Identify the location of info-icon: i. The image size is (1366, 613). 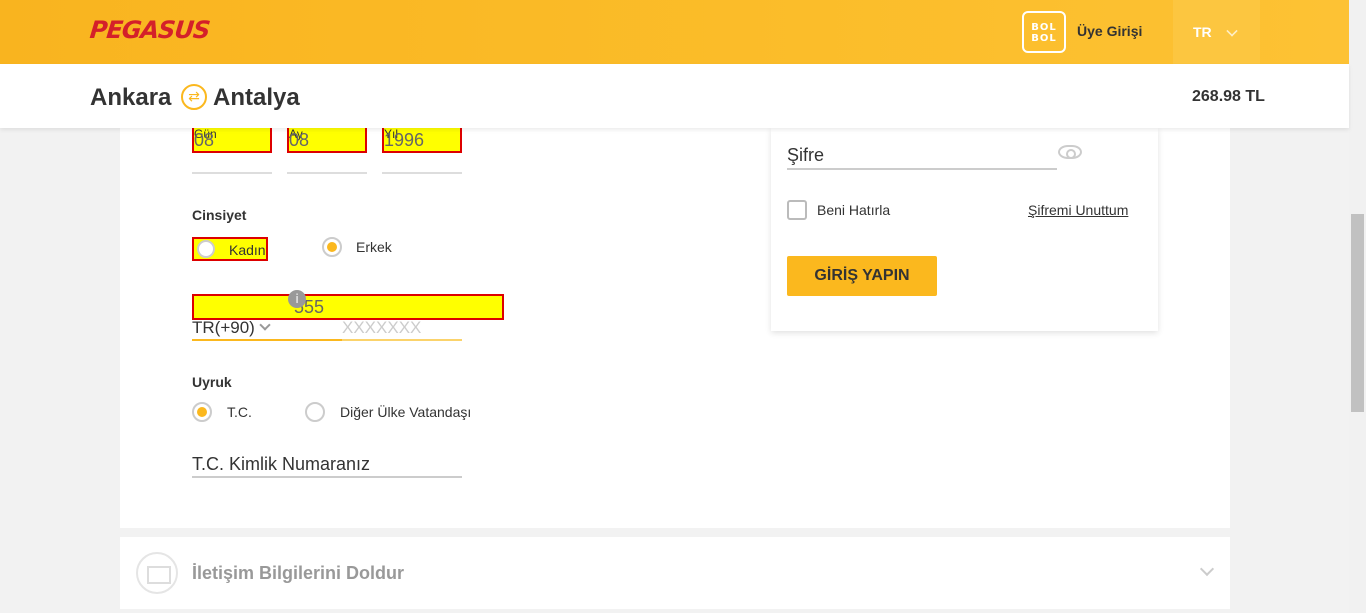
(297, 299).